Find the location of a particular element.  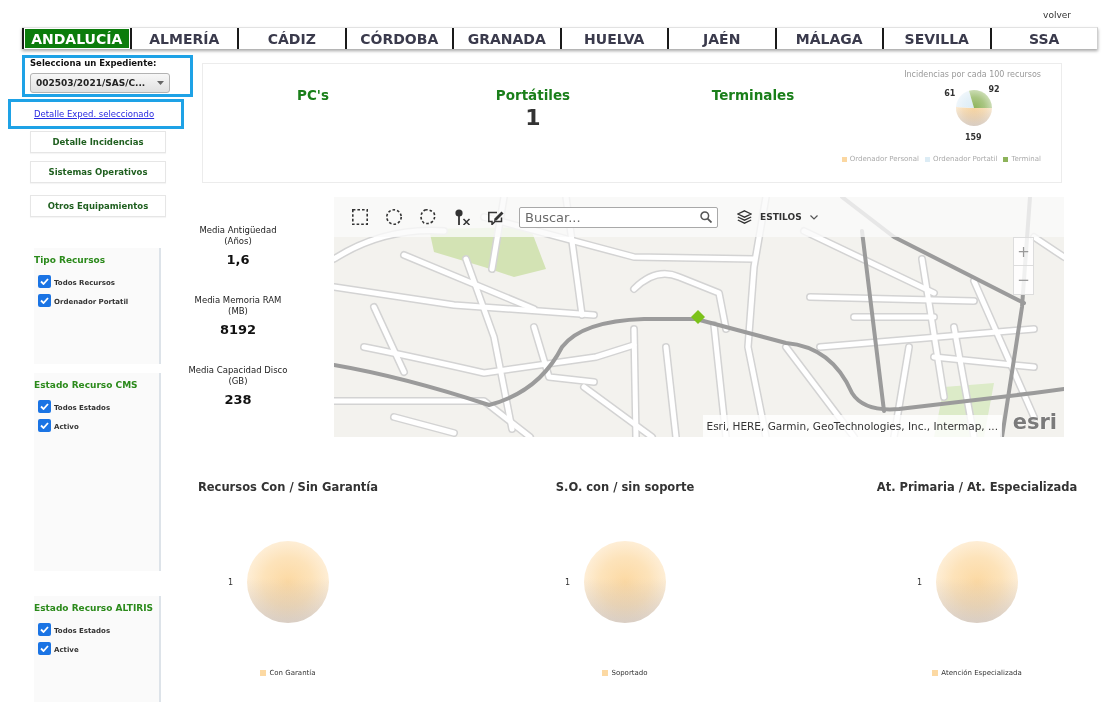

stat-label: Media Capacidad Disco is located at coordinates (238, 370).